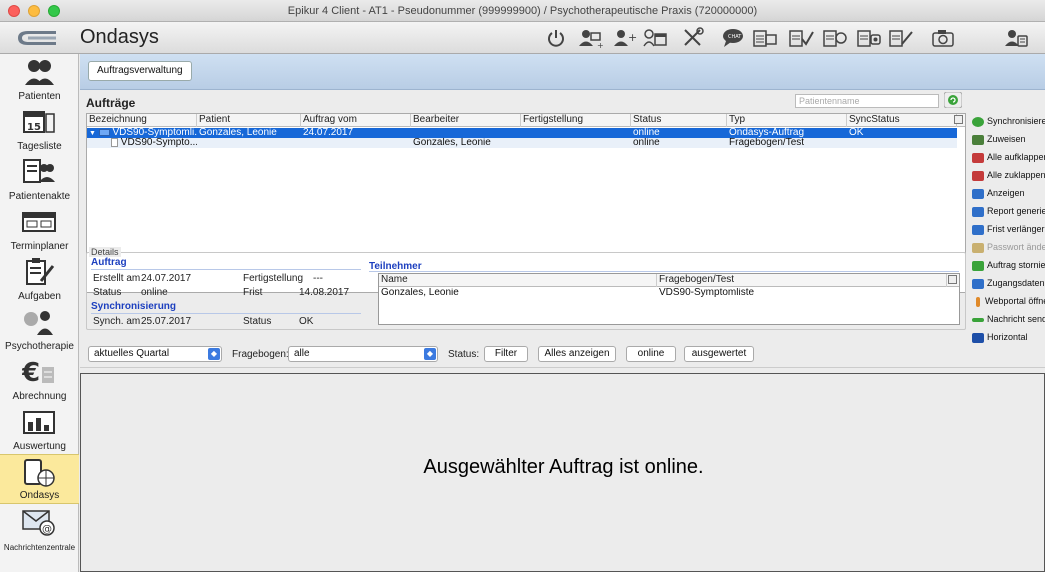 The image size is (1045, 572). Describe the element at coordinates (155, 354) in the screenshot. I see `period-select: aktuelles Quartal ◆` at that location.